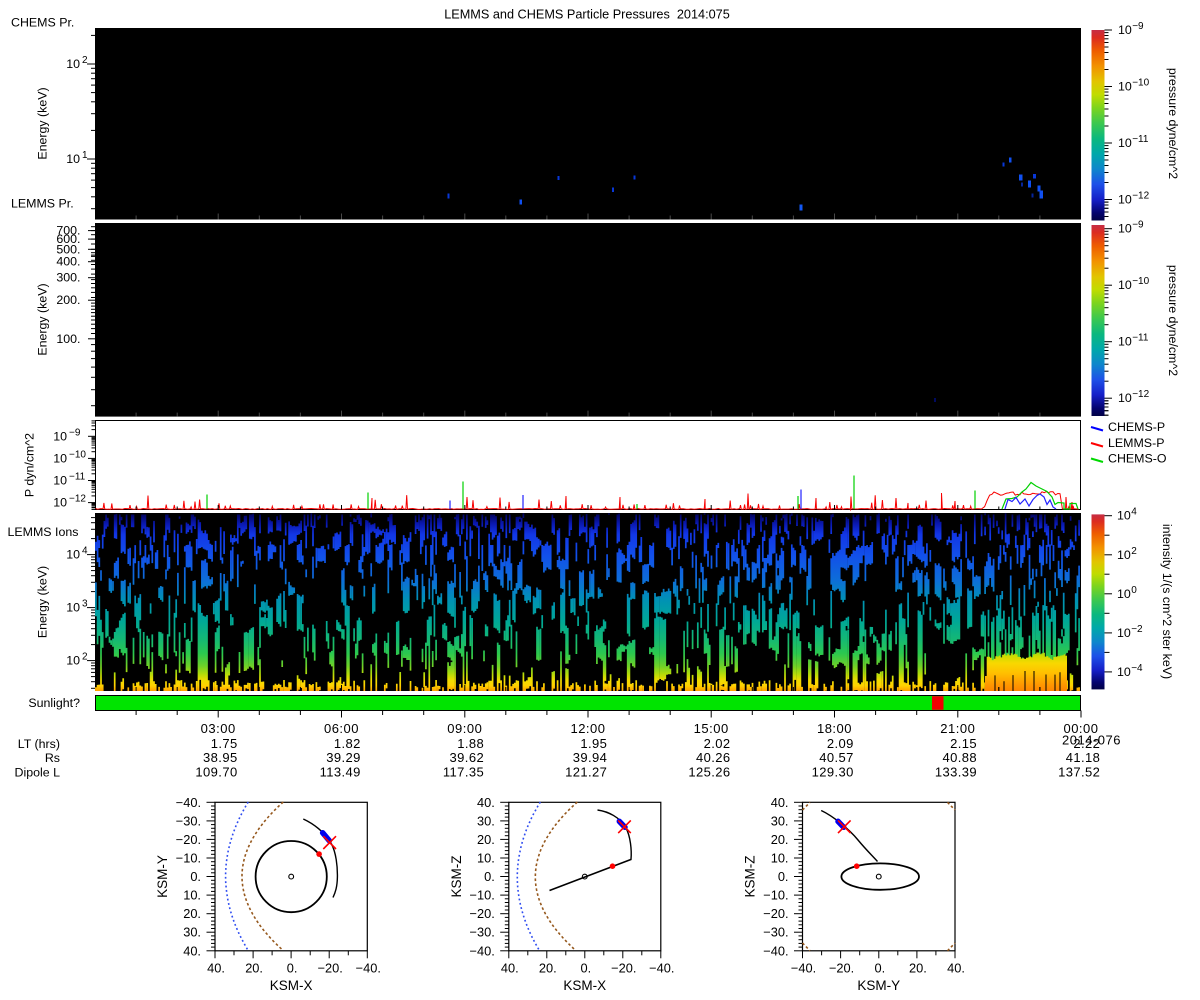  I want to click on svg-text: 39.29, so click(343, 757).